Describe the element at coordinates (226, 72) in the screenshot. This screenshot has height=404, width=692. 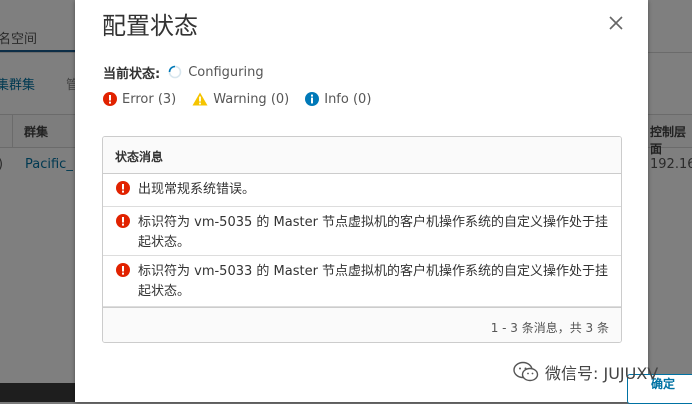
I see `current-status-value: Configuring` at that location.